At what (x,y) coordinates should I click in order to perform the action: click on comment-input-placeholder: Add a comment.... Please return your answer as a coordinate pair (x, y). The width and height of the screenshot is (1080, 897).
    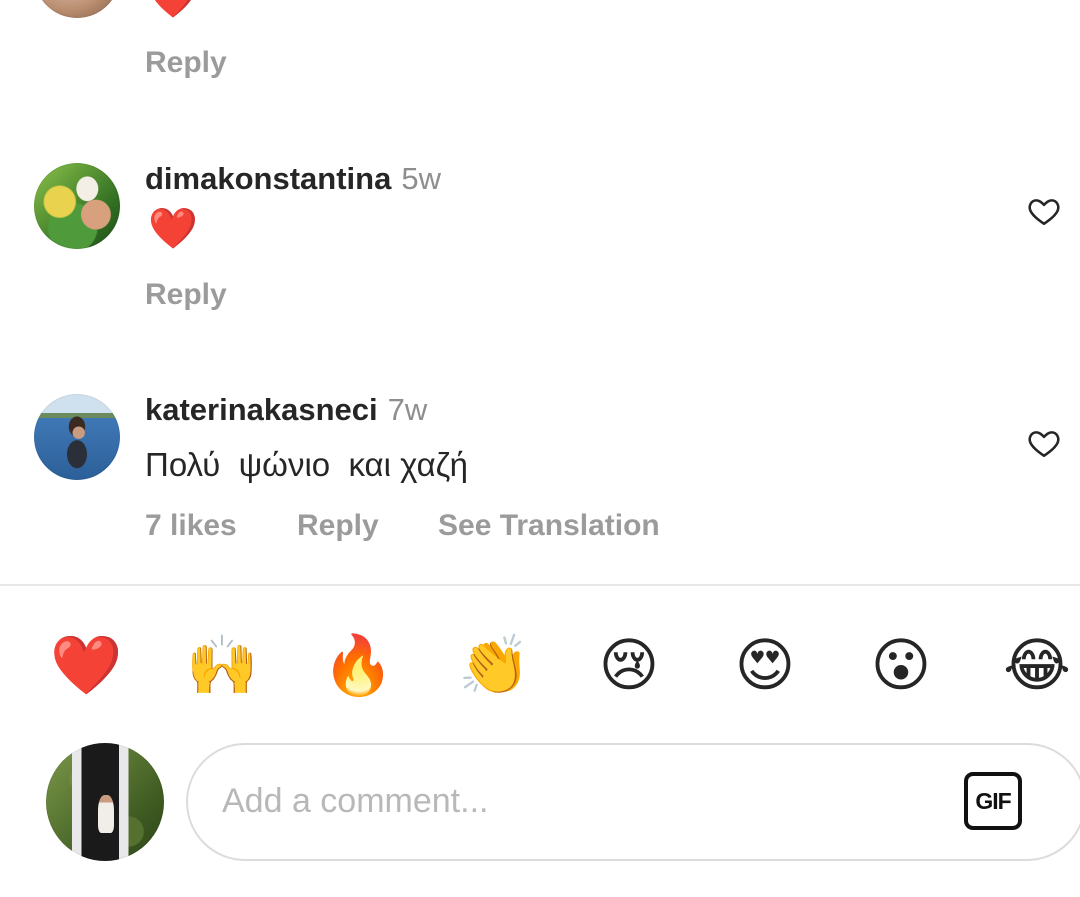
    Looking at the image, I should click on (355, 801).